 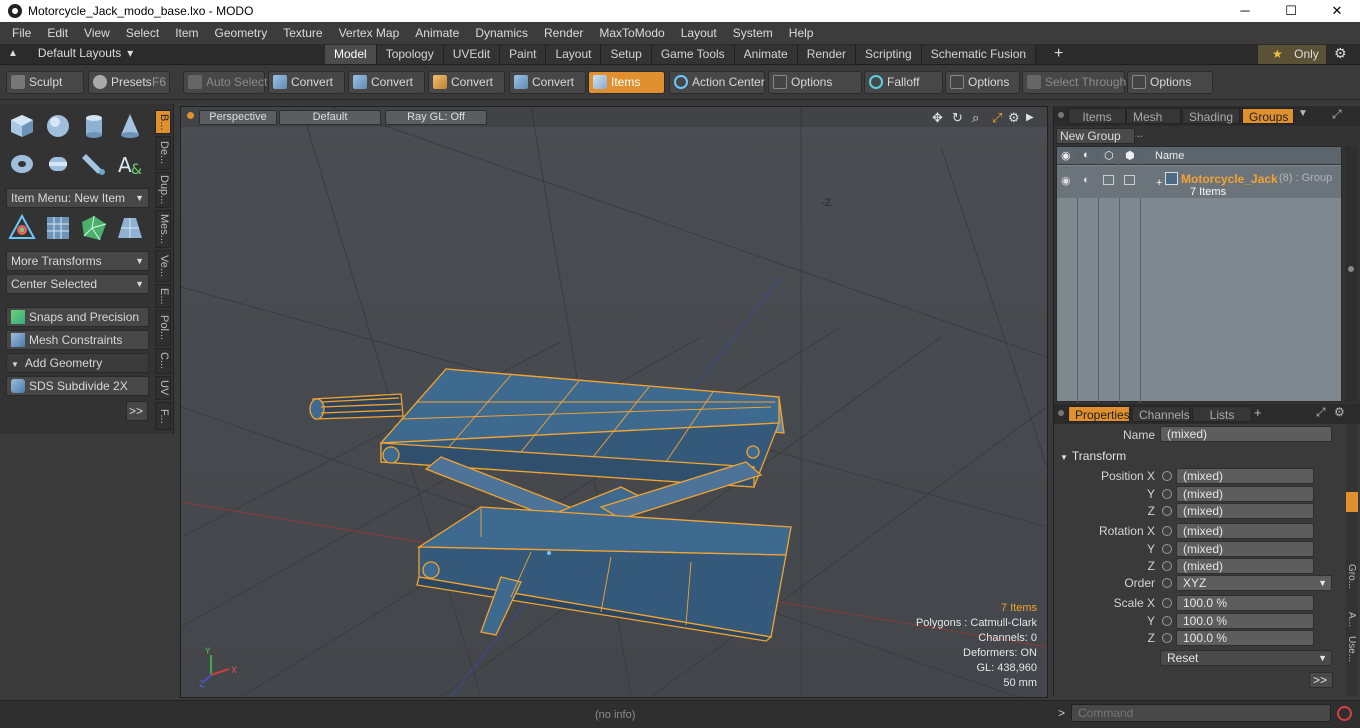 I want to click on tab-setup: Setup, so click(x=626, y=54).